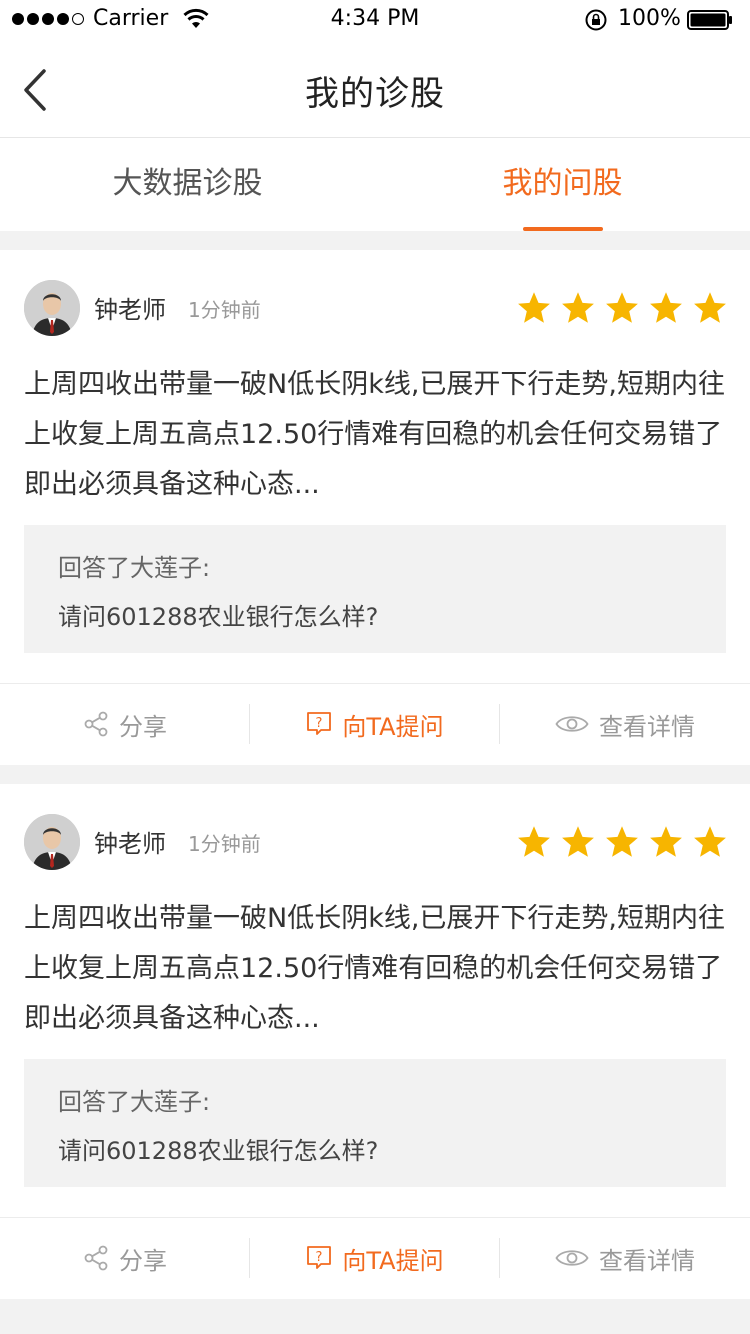  What do you see at coordinates (649, 18) in the screenshot?
I see `battery-percent: 100%` at bounding box center [649, 18].